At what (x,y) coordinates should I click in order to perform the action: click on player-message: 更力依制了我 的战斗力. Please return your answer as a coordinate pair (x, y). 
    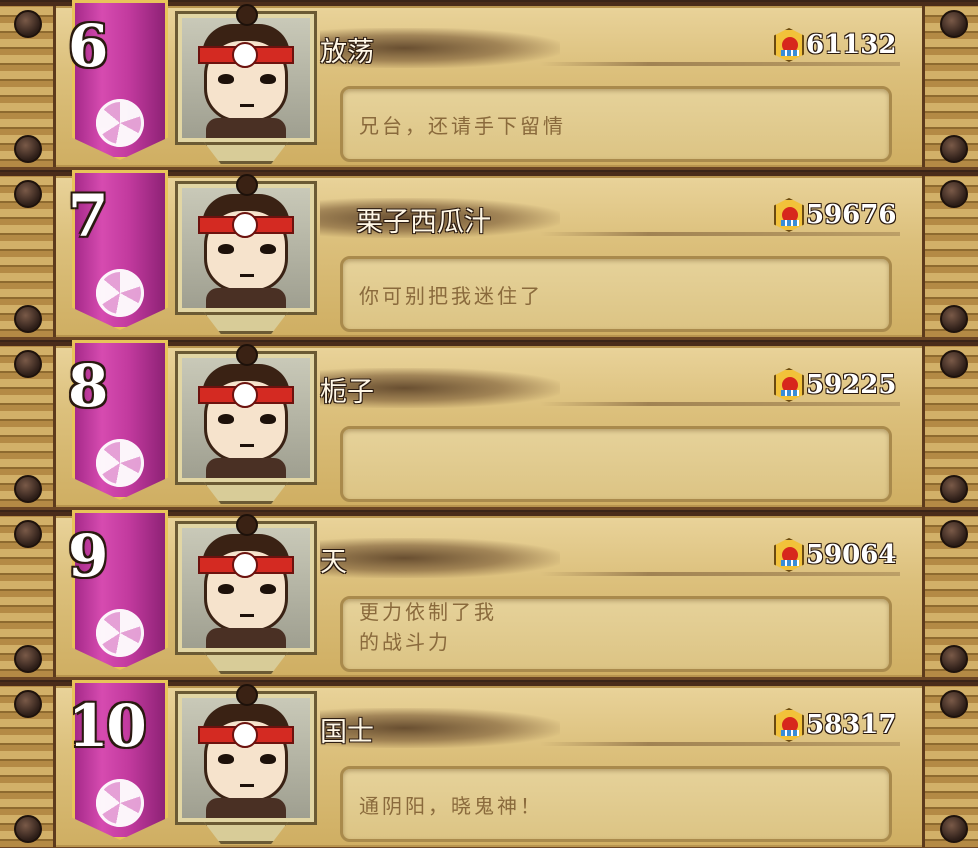
    Looking at the image, I should click on (428, 627).